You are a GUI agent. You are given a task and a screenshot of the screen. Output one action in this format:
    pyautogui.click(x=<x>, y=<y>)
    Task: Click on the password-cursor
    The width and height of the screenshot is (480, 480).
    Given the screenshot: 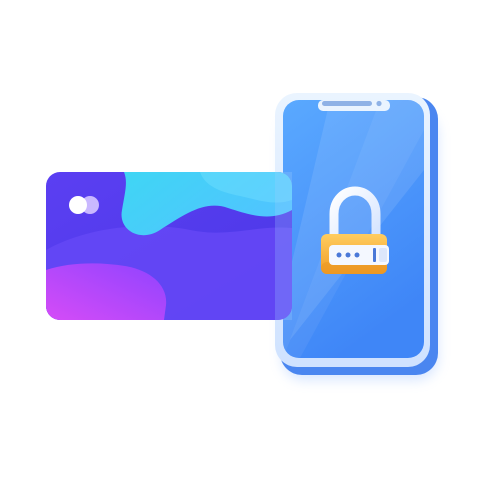 What is the action you would take?
    pyautogui.click(x=374, y=255)
    